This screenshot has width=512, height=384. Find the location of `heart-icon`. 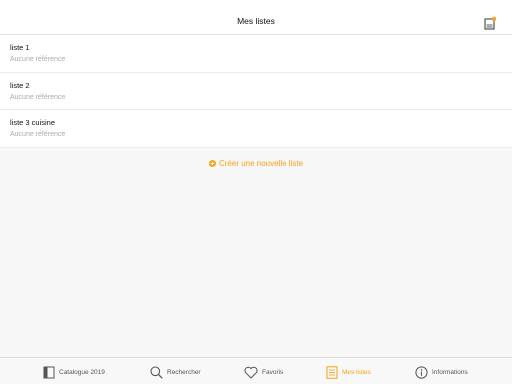

heart-icon is located at coordinates (251, 372).